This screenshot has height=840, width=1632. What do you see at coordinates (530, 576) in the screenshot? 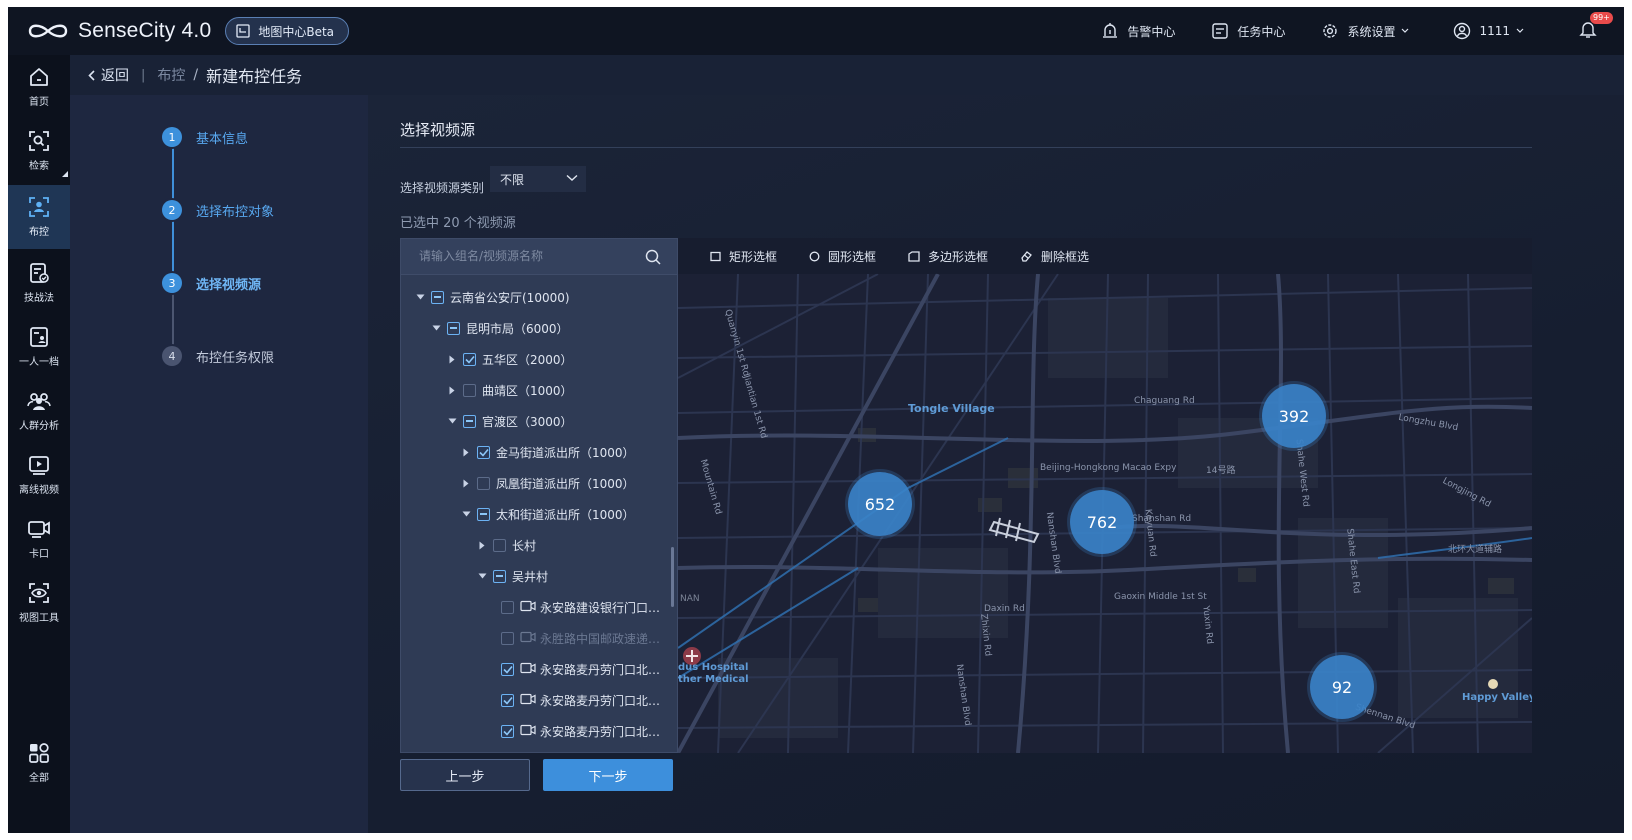
I see `tree-node-label: 吴井村` at bounding box center [530, 576].